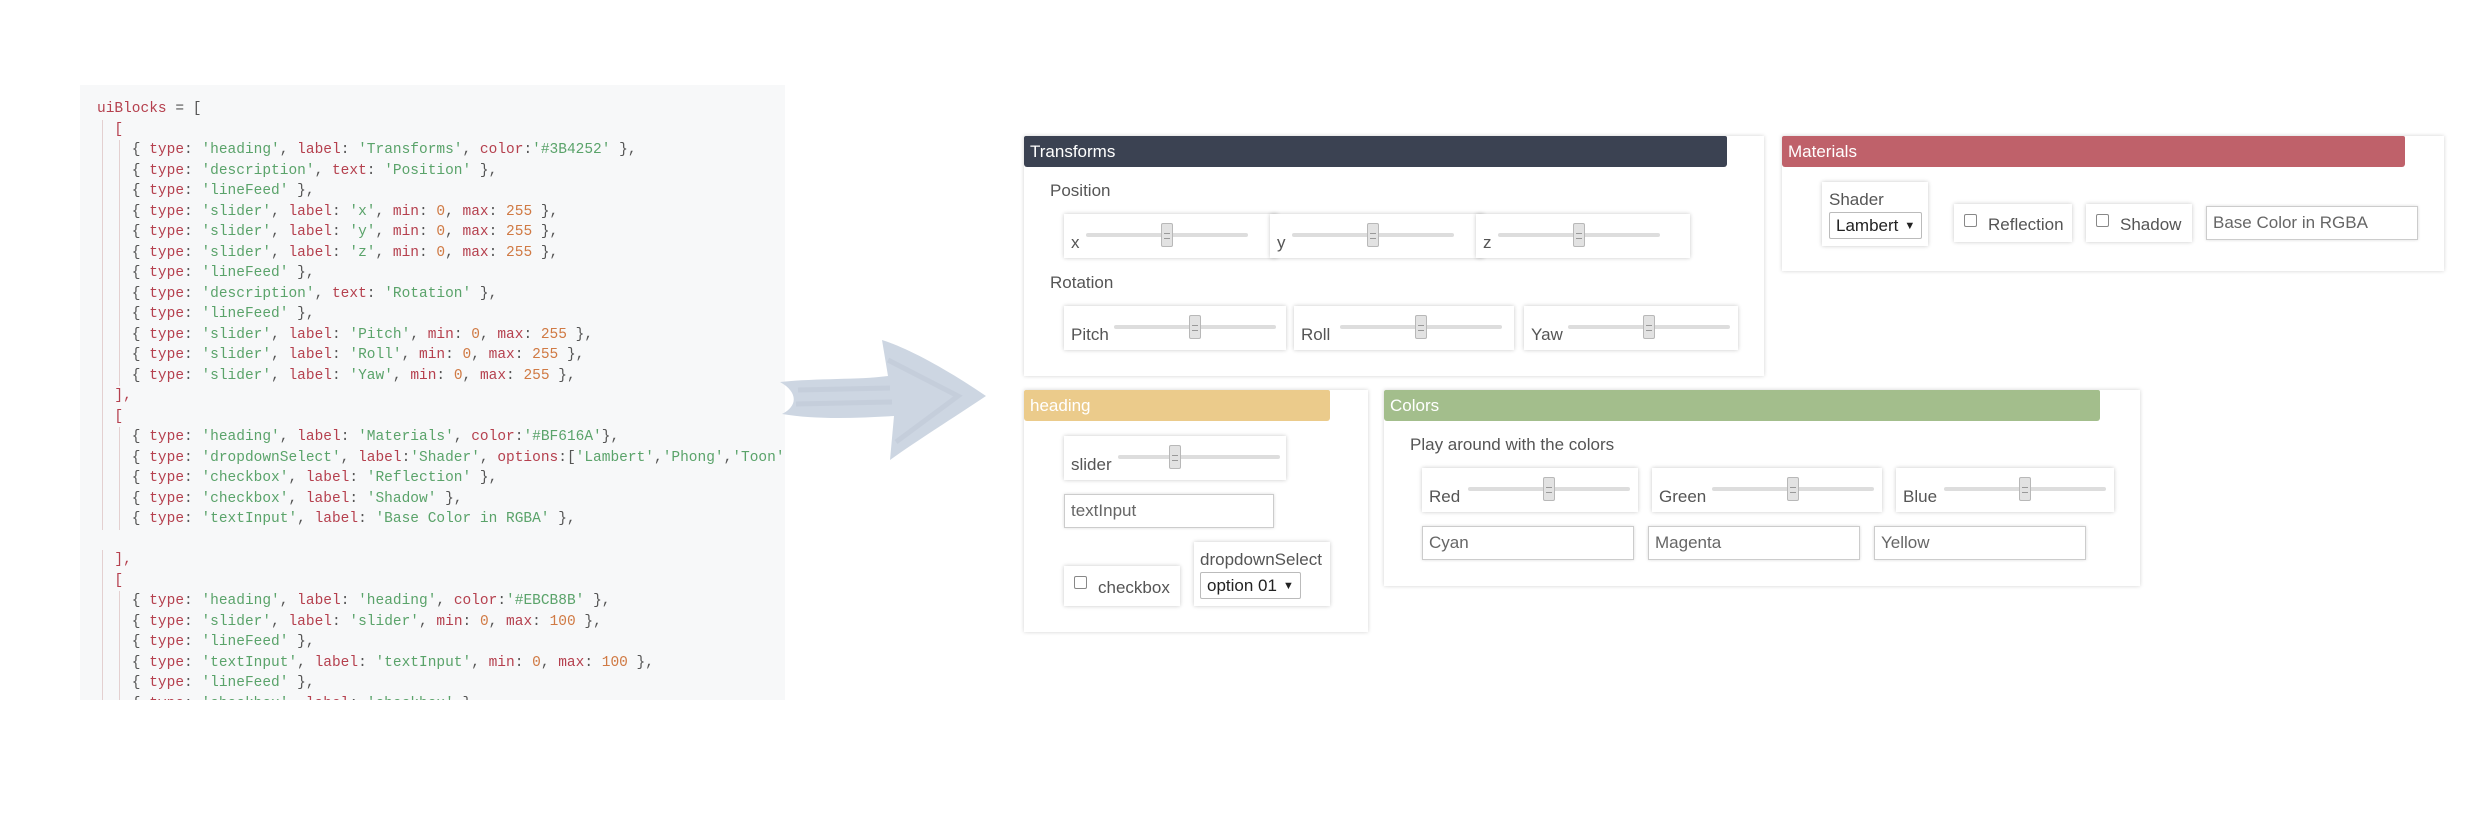 The image size is (2480, 823). Describe the element at coordinates (1134, 587) in the screenshot. I see `checkbox-generic-label: checkbox` at that location.